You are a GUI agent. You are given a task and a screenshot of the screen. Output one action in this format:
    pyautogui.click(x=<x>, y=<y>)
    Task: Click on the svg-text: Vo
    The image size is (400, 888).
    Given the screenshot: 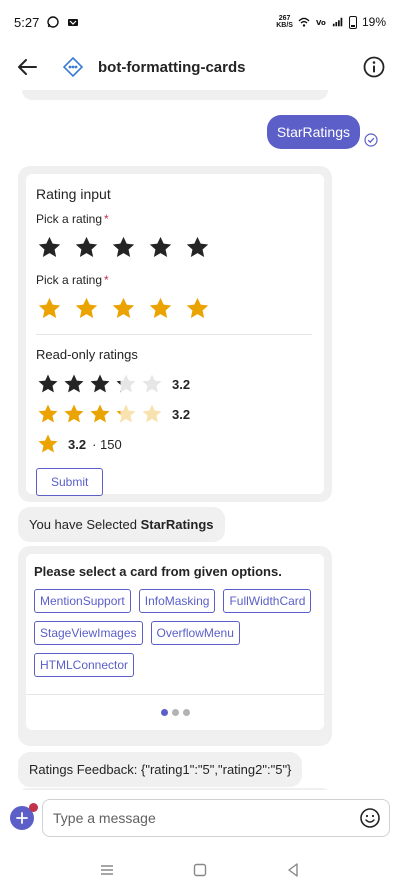 What is the action you would take?
    pyautogui.click(x=321, y=23)
    